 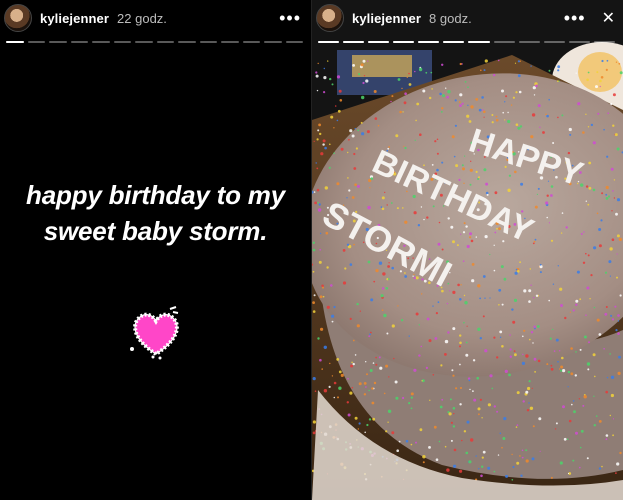 I want to click on story-header: kyliejenner 22 godz. •••, so click(x=155, y=18).